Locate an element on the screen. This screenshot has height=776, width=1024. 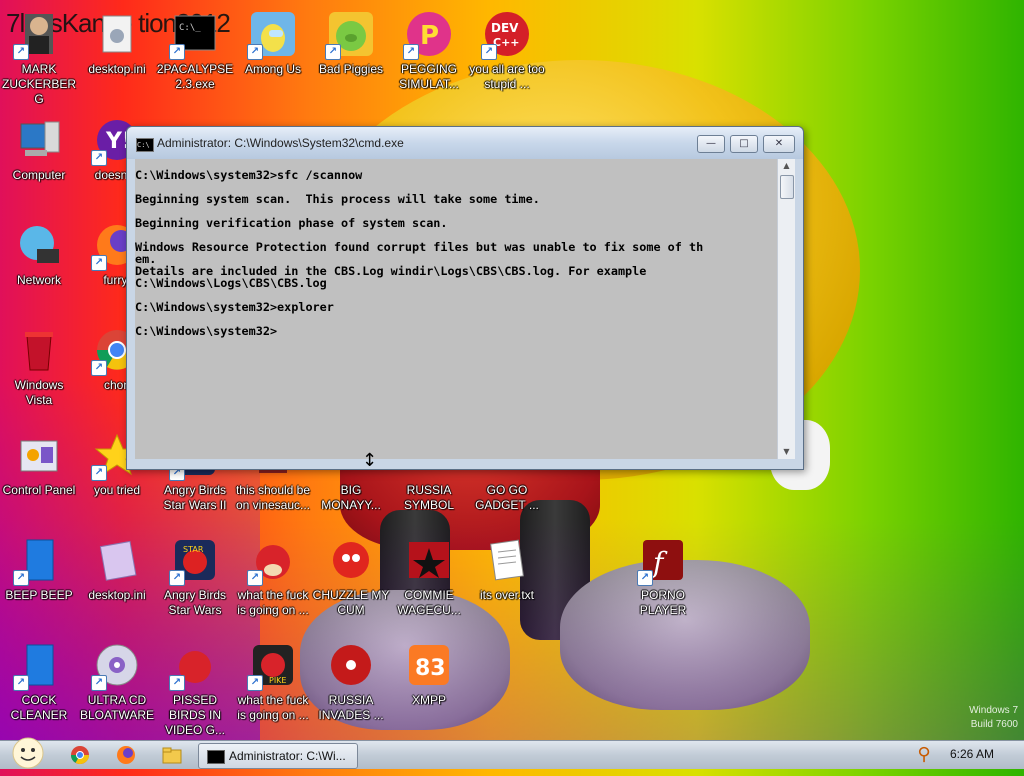
desktop-icon-network: Network is located at coordinates (39, 267).